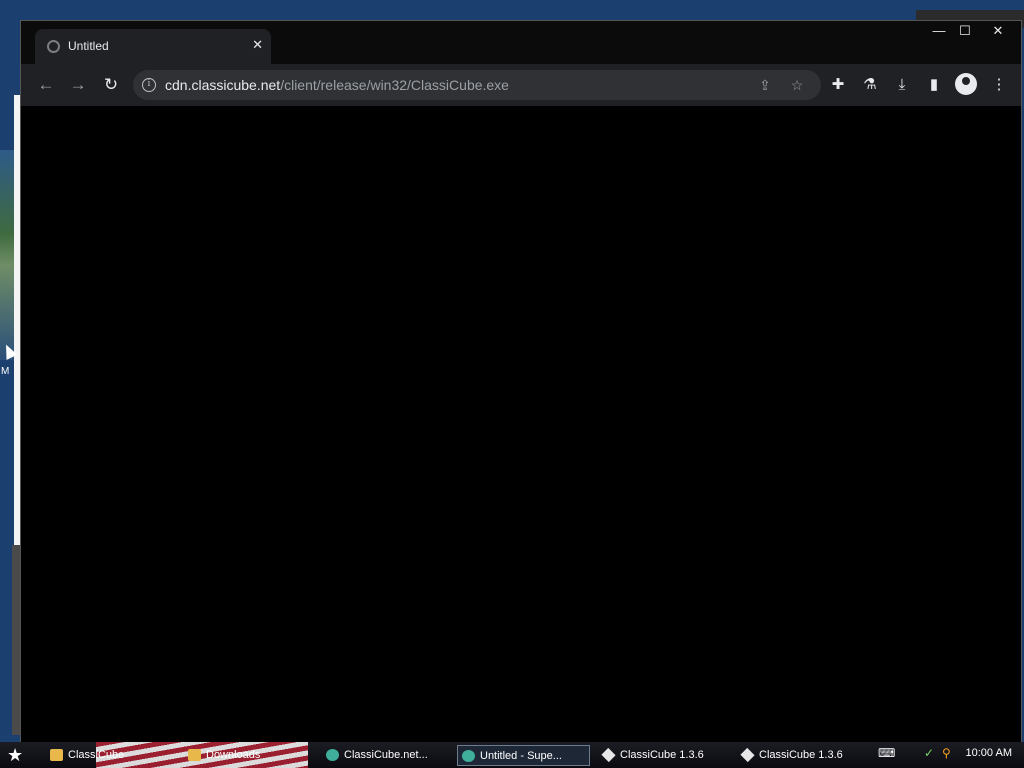 The height and width of the screenshot is (768, 1024). I want to click on url-host: cdn.classicube.net, so click(223, 85).